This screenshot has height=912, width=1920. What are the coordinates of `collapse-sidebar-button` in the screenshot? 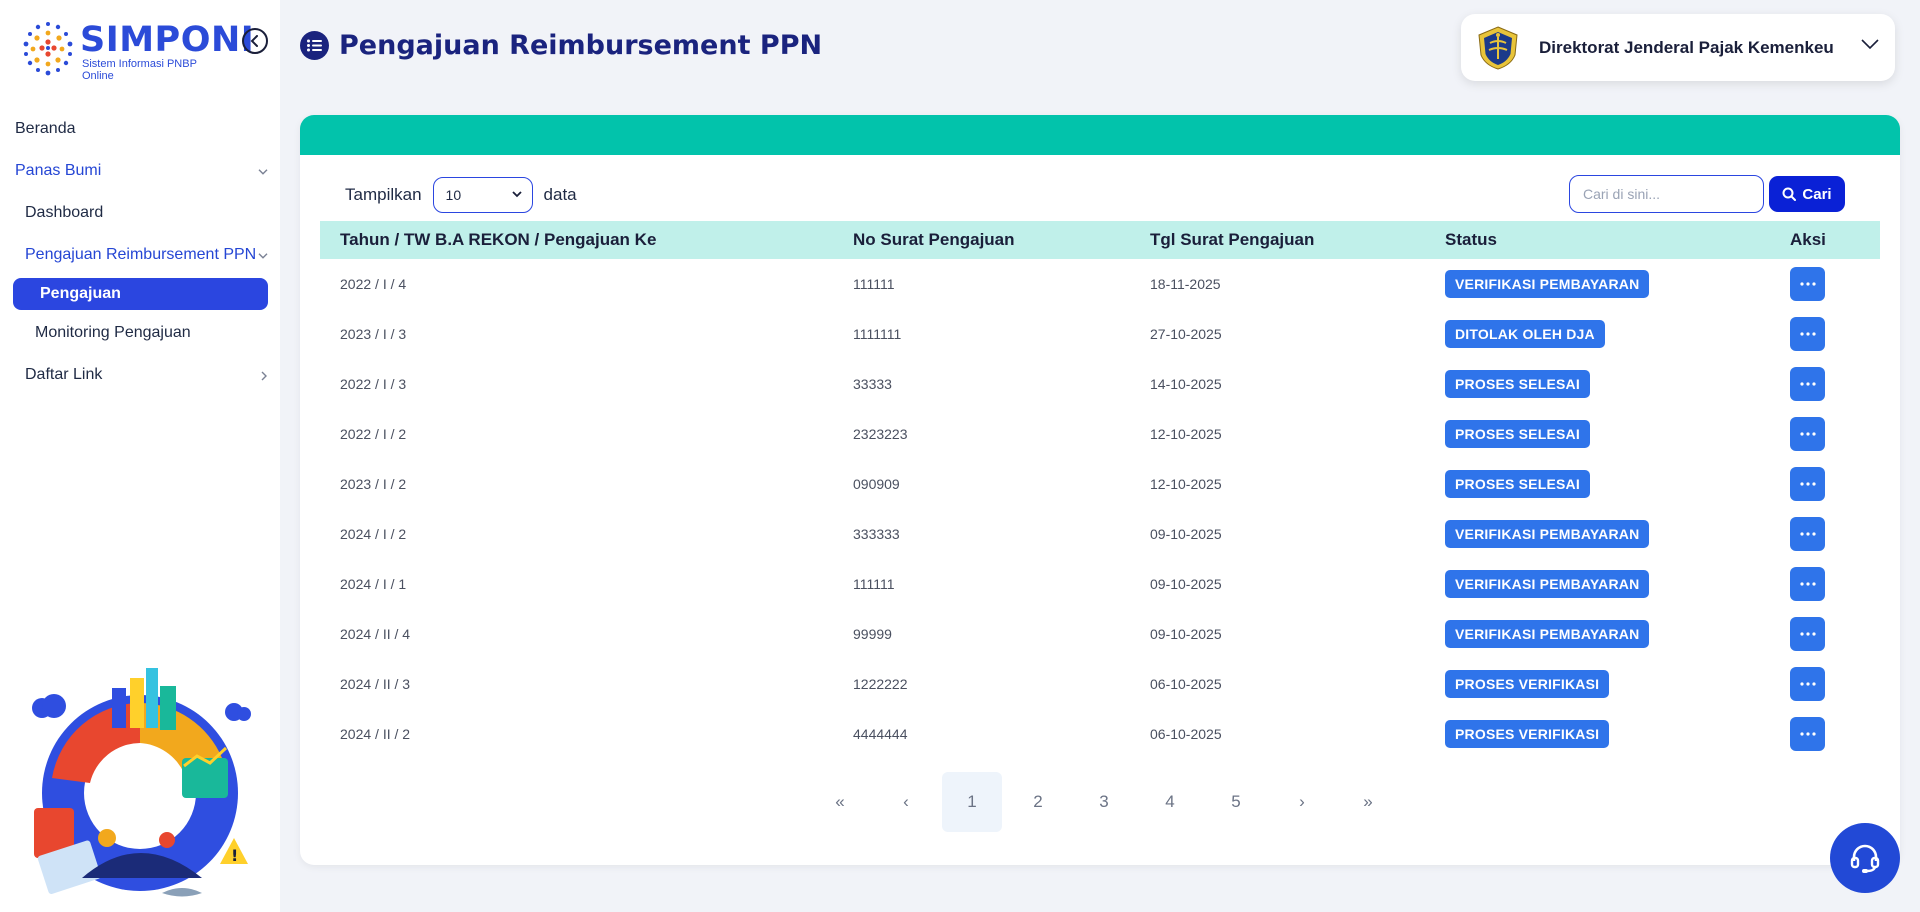 It's located at (255, 41).